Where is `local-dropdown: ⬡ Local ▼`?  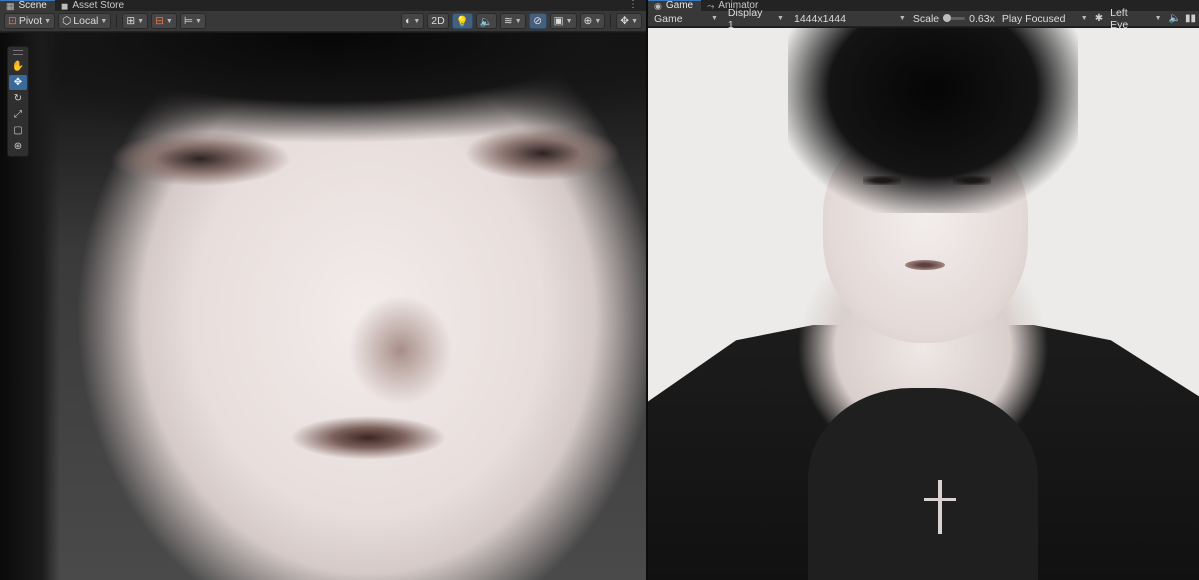 local-dropdown: ⬡ Local ▼ is located at coordinates (85, 21).